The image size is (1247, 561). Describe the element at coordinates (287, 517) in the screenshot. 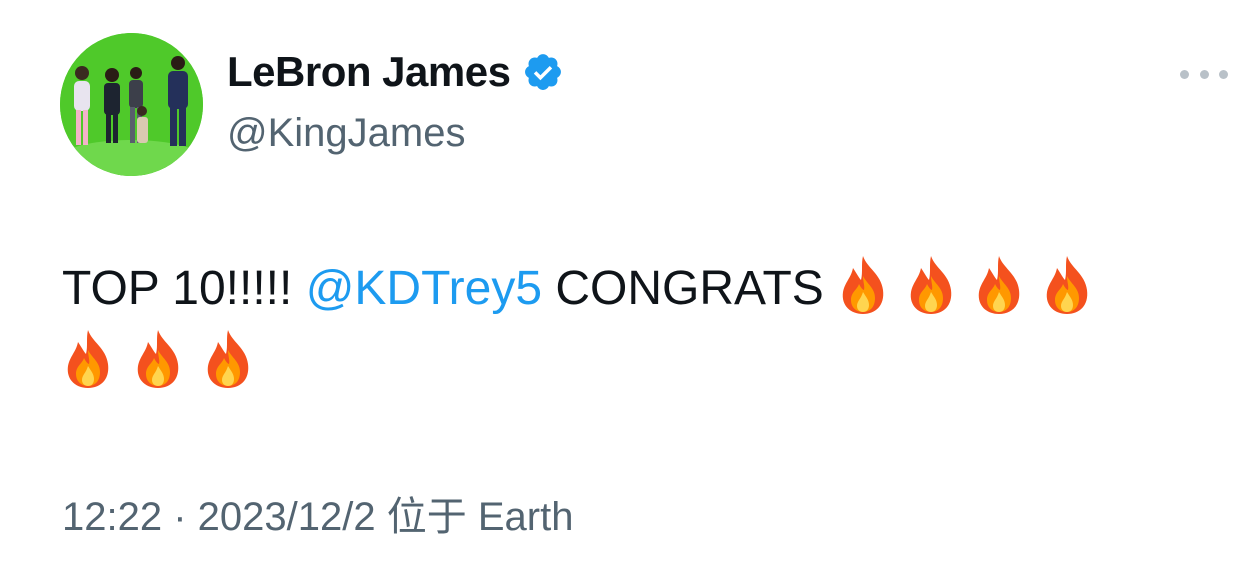

I see `tweet-date: 2023/12/2` at that location.